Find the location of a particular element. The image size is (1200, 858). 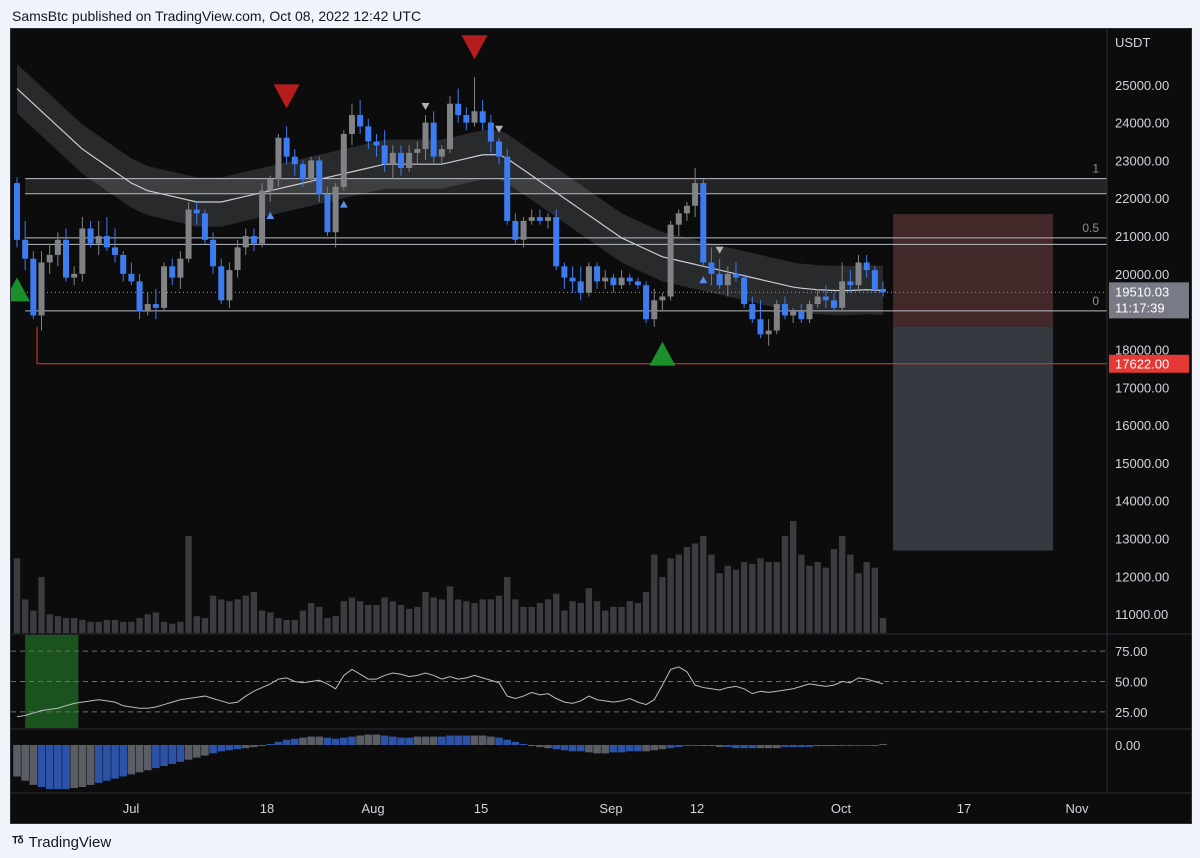

momentum-zero-label: 0.00 is located at coordinates (1127, 745).